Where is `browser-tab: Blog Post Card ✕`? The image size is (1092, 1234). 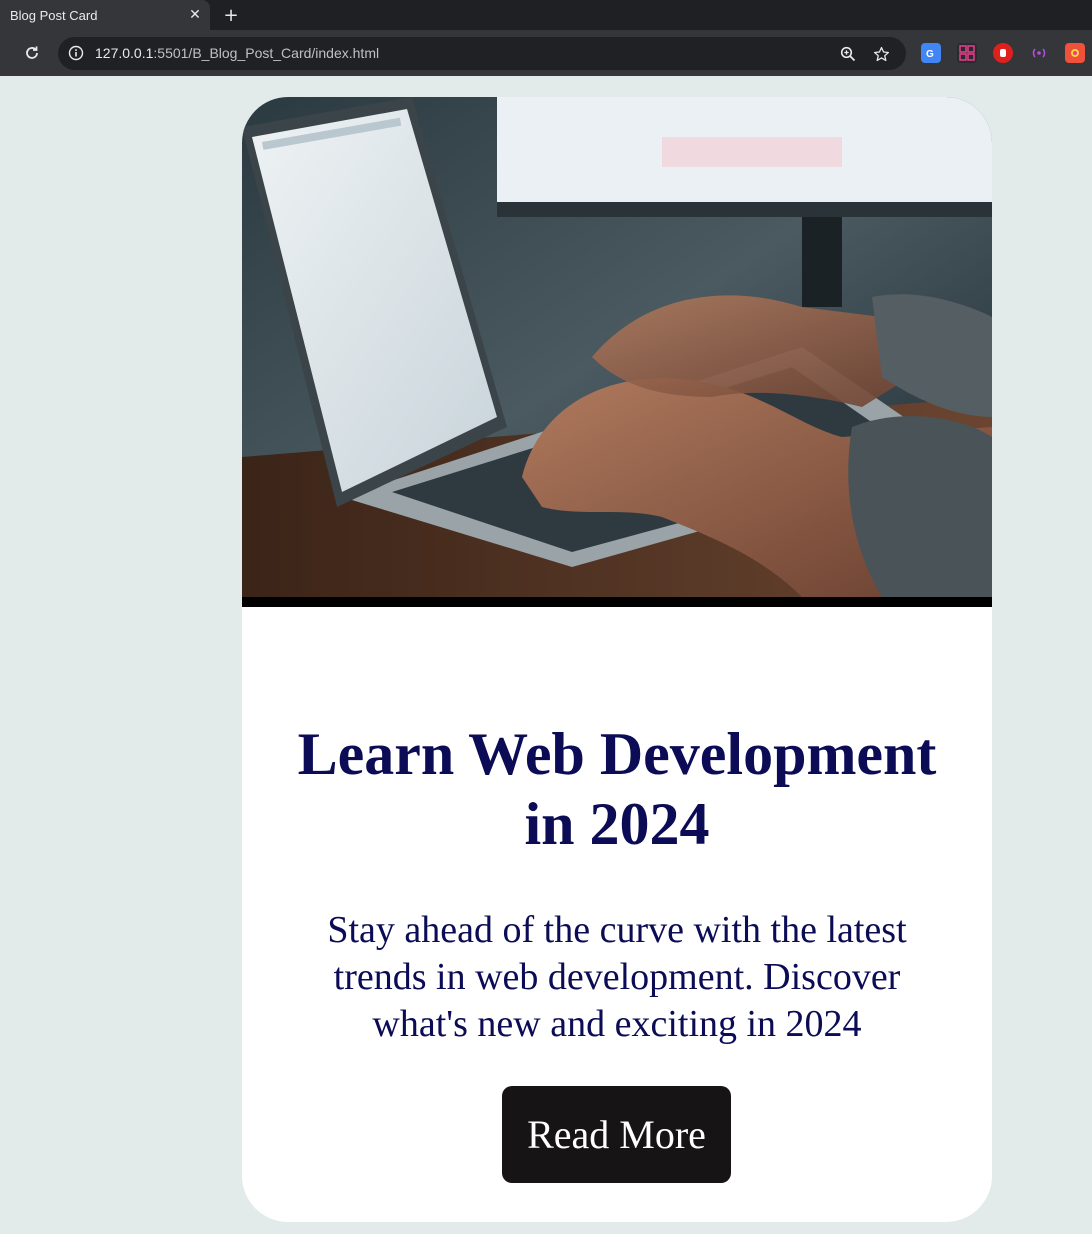
browser-tab: Blog Post Card ✕ is located at coordinates (105, 15).